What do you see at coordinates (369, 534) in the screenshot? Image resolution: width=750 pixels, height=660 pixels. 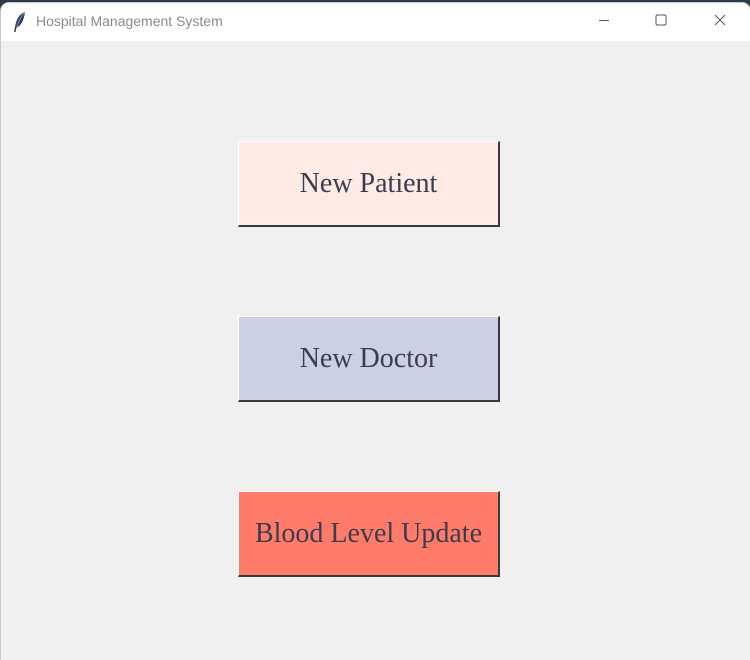 I see `blood-level-update-button: Blood Level Update` at bounding box center [369, 534].